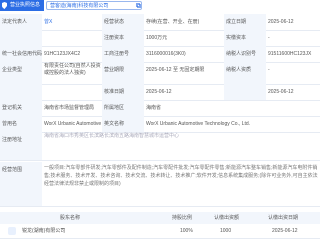  Describe the element at coordinates (123, 92) in the screenshot. I see `label: 核准日期` at that location.